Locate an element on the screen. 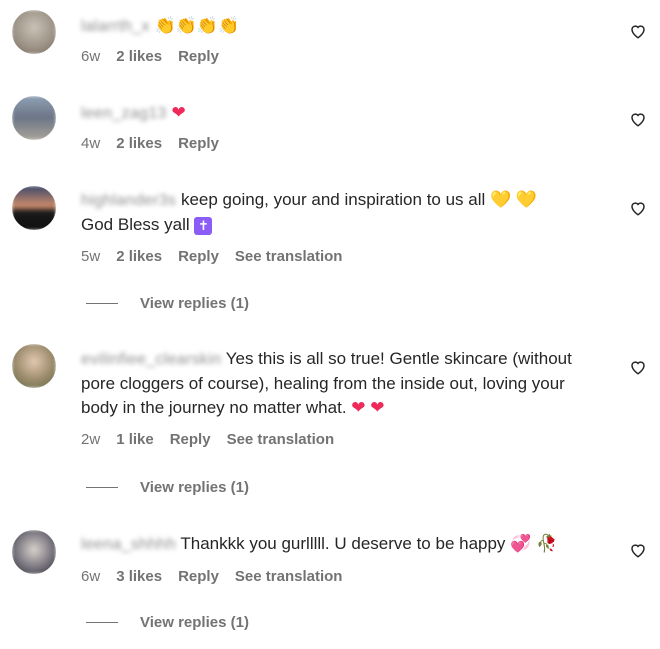 The width and height of the screenshot is (660, 649). comment-meta: 2w 1 like Reply See translation is located at coordinates (341, 440).